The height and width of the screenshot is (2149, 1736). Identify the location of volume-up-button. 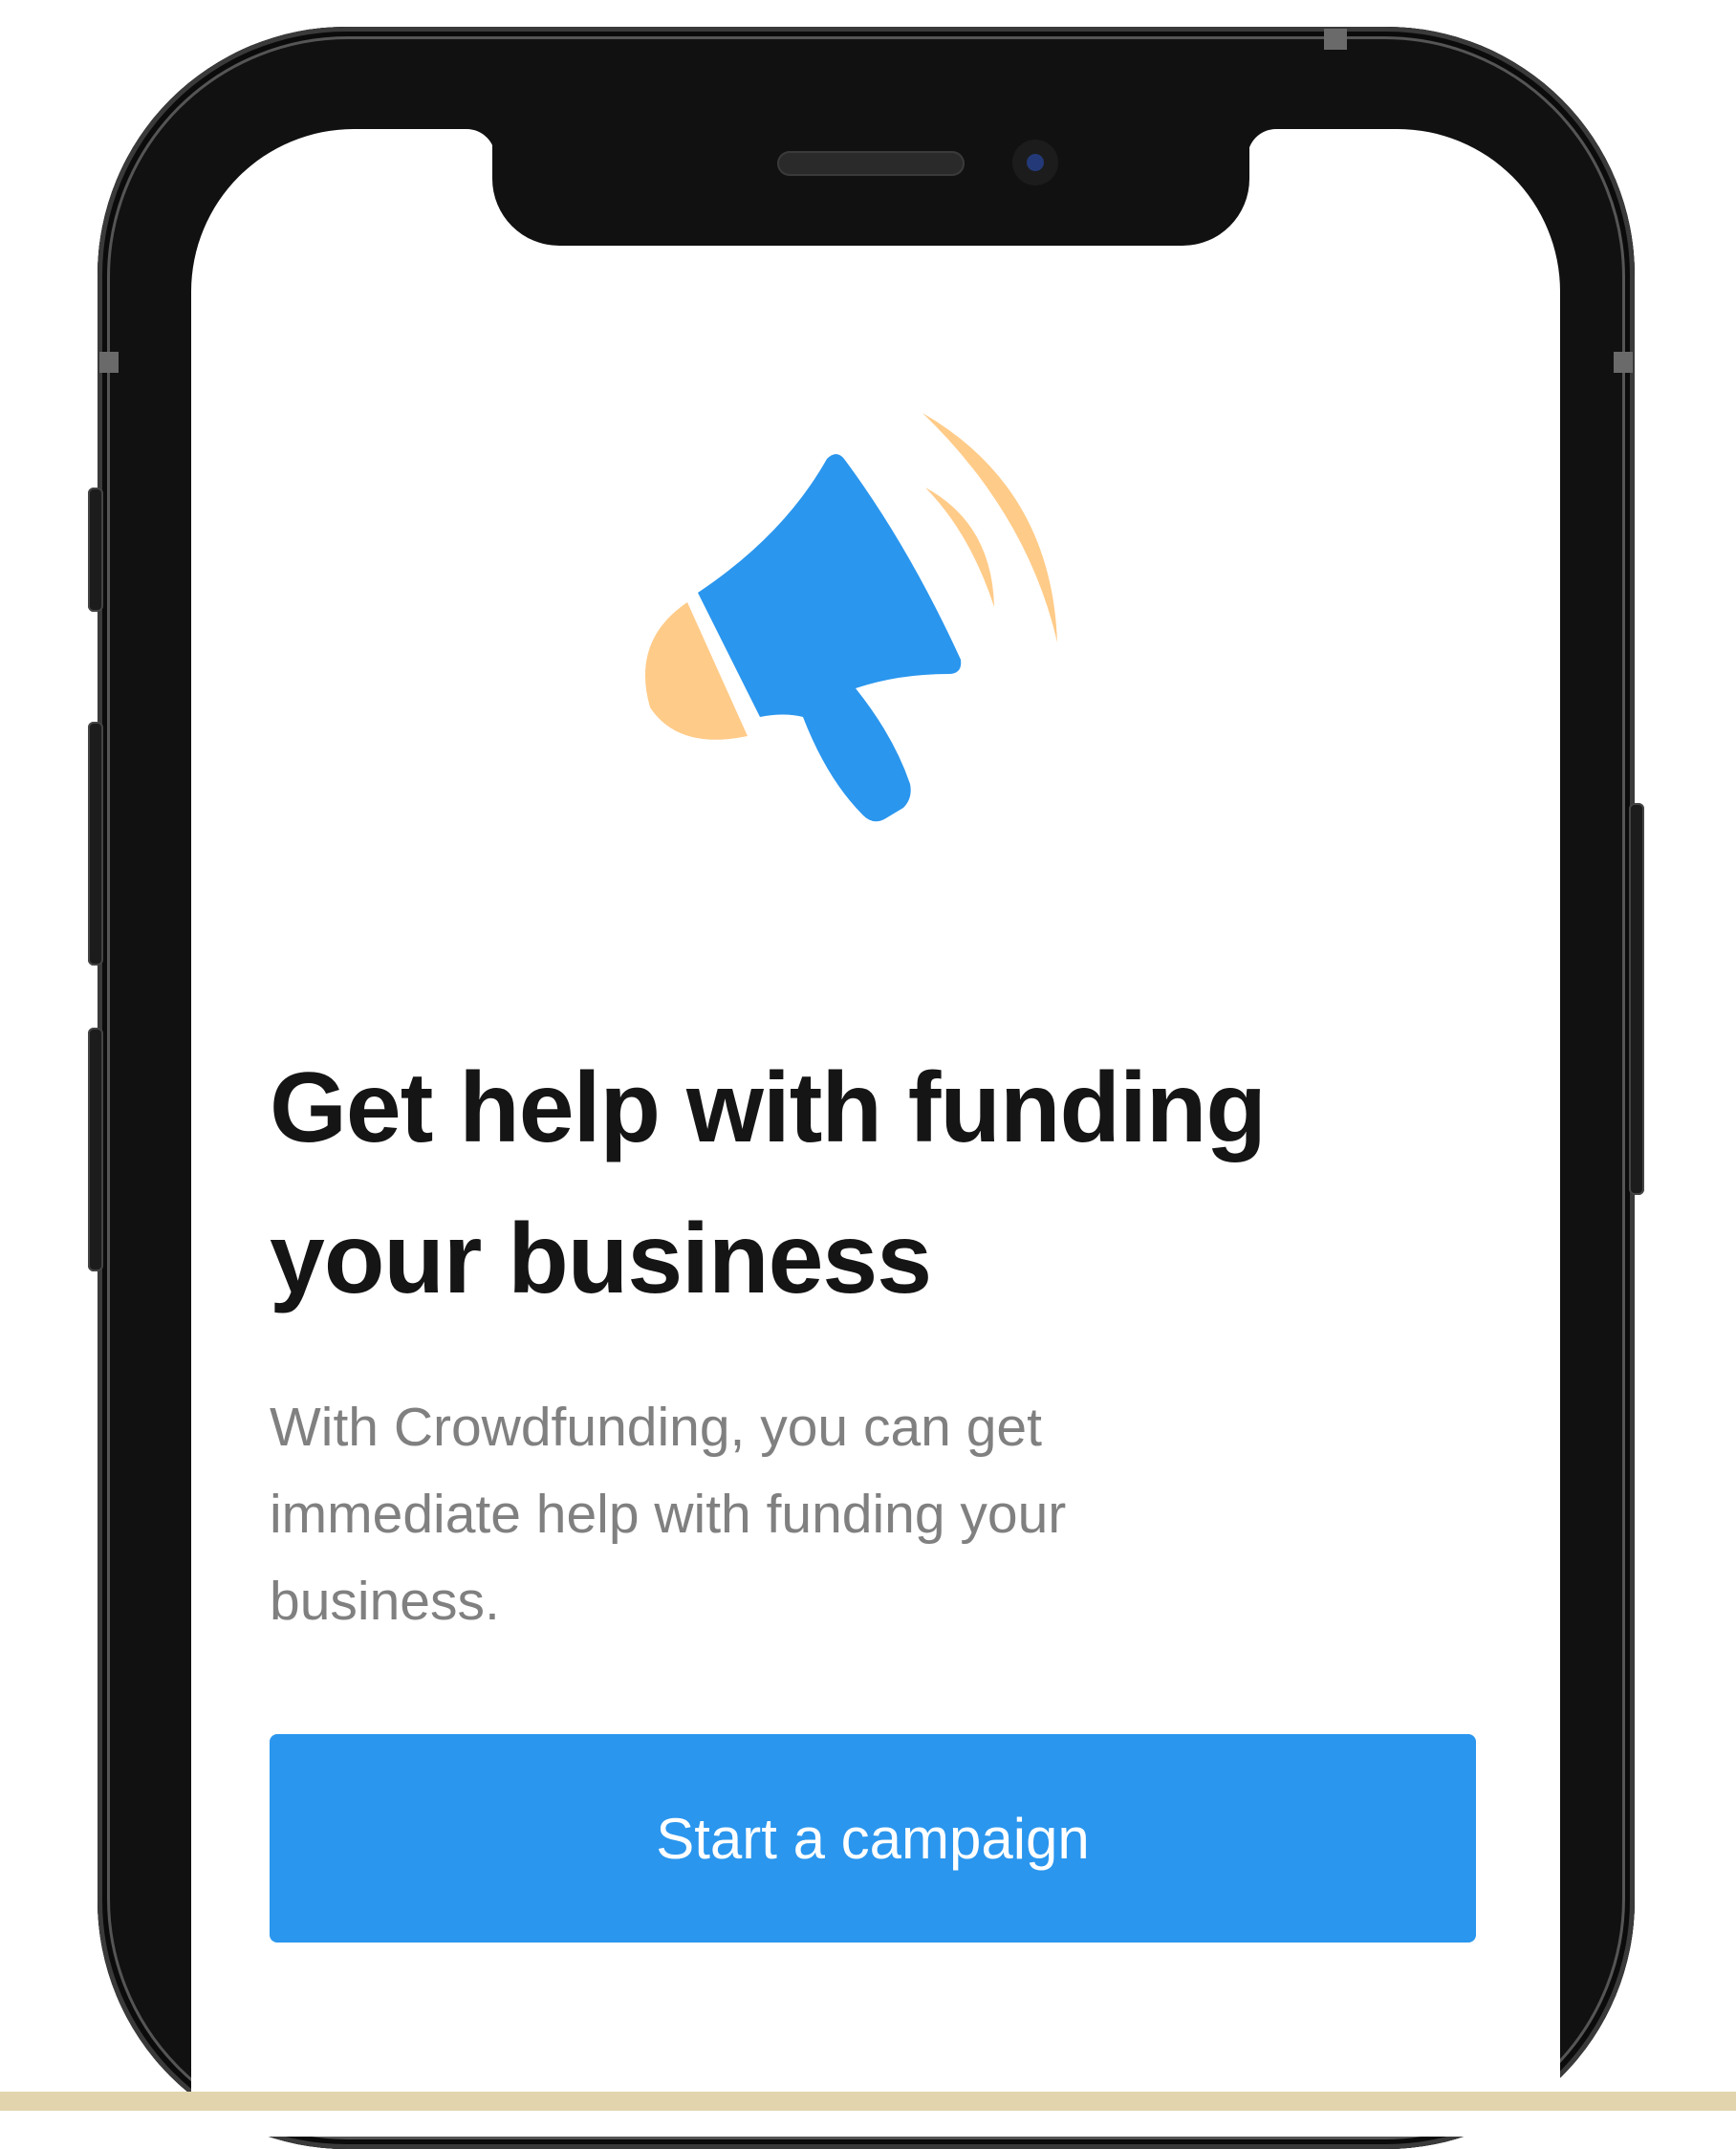
(95, 844).